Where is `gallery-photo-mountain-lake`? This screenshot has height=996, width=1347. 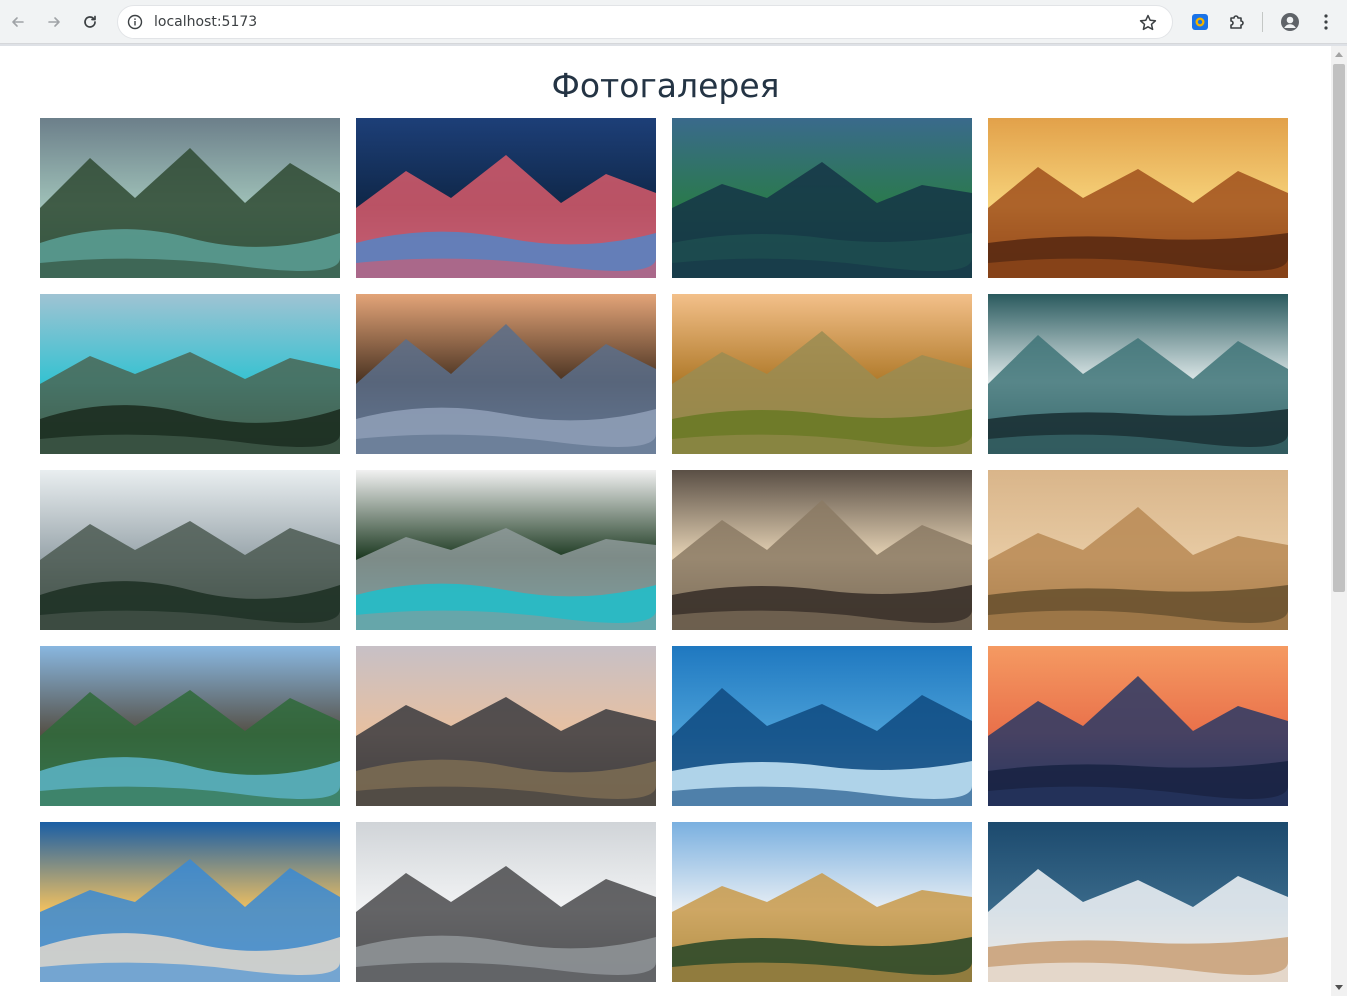
gallery-photo-mountain-lake is located at coordinates (190, 198).